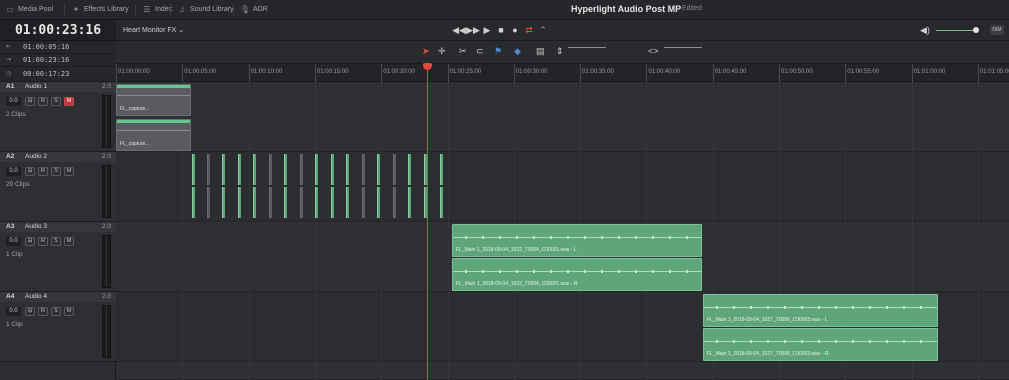  I want to click on track-name: Audio 3, so click(36, 226).